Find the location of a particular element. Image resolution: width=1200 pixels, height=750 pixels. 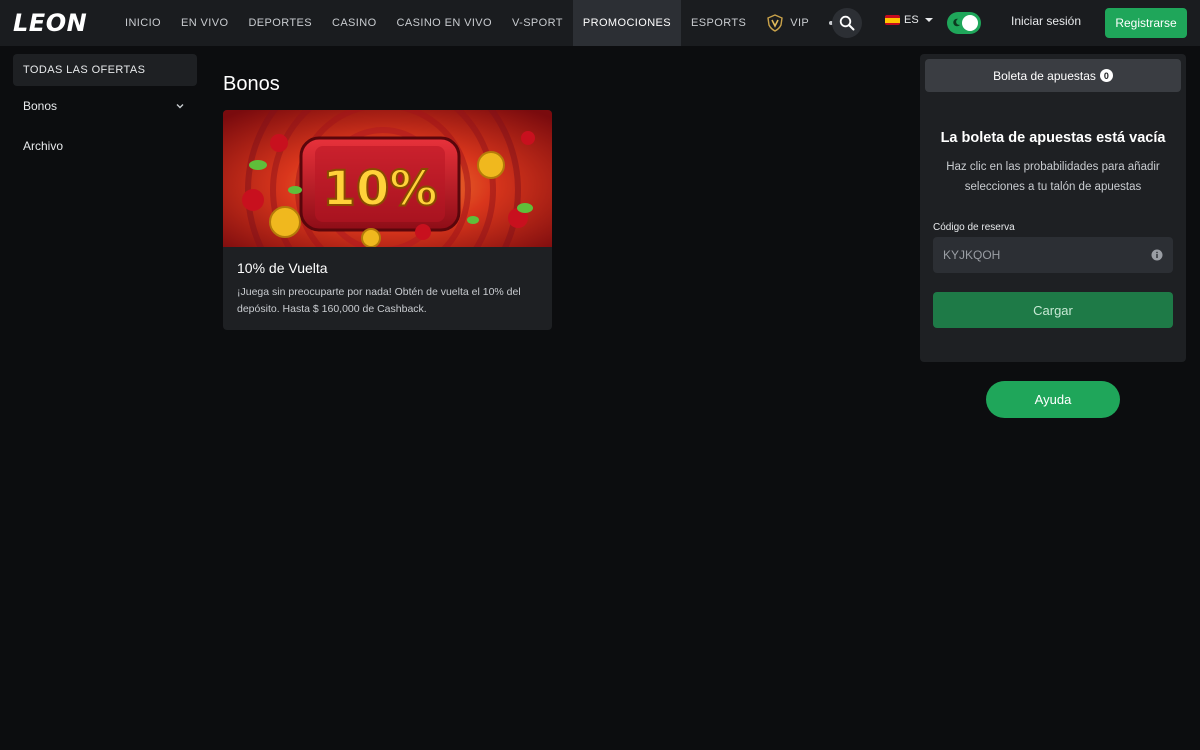

info-icon is located at coordinates (1157, 255).